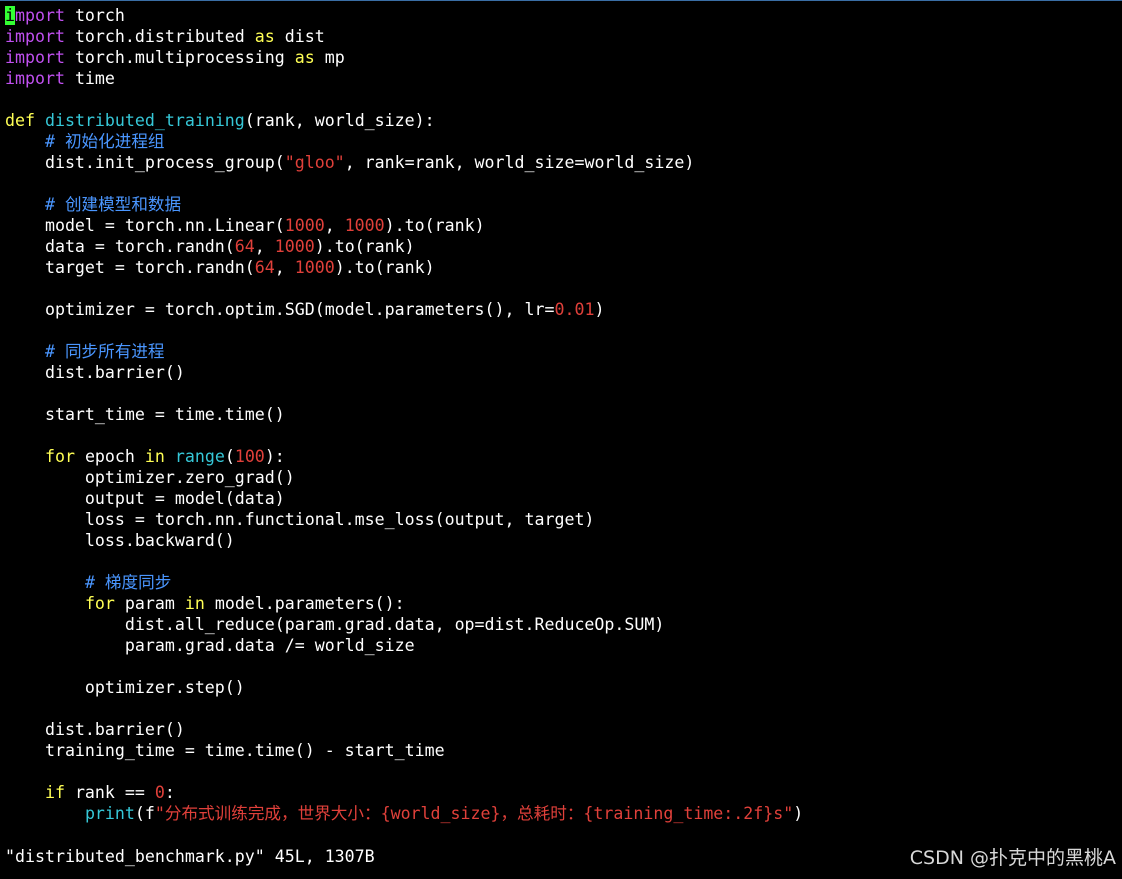 Image resolution: width=1122 pixels, height=879 pixels. I want to click on code-line: # 同步所有进程, so click(563, 351).